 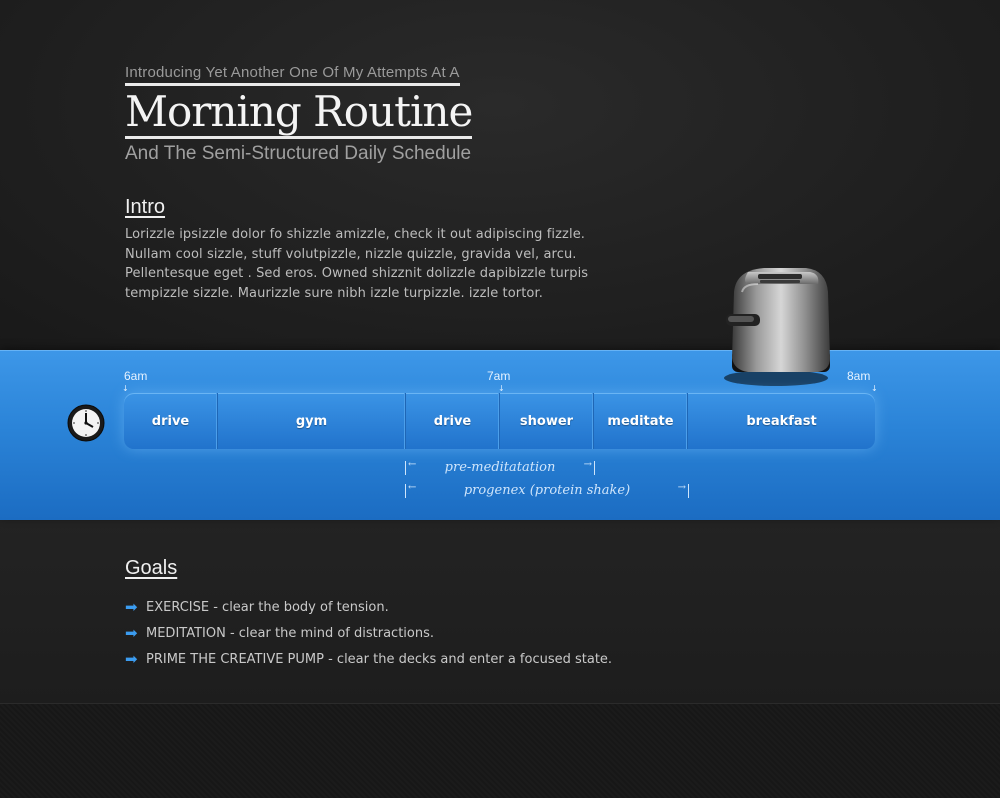 What do you see at coordinates (151, 568) in the screenshot?
I see `goals-heading: Goals` at bounding box center [151, 568].